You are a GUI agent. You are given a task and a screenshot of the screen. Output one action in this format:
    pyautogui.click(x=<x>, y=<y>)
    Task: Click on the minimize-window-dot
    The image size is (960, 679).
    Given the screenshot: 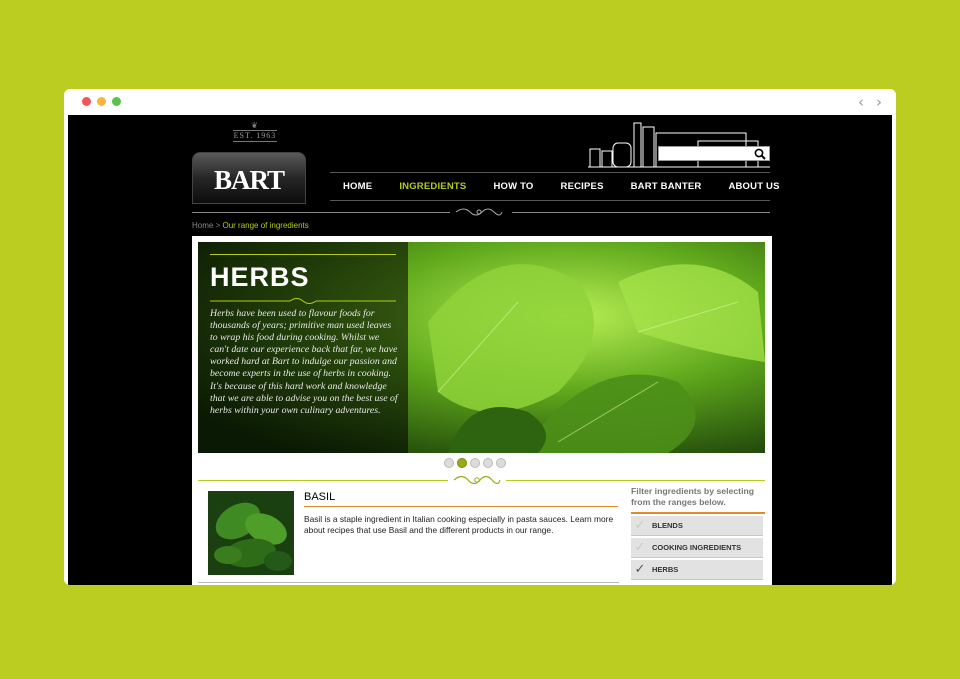 What is the action you would take?
    pyautogui.click(x=101, y=101)
    